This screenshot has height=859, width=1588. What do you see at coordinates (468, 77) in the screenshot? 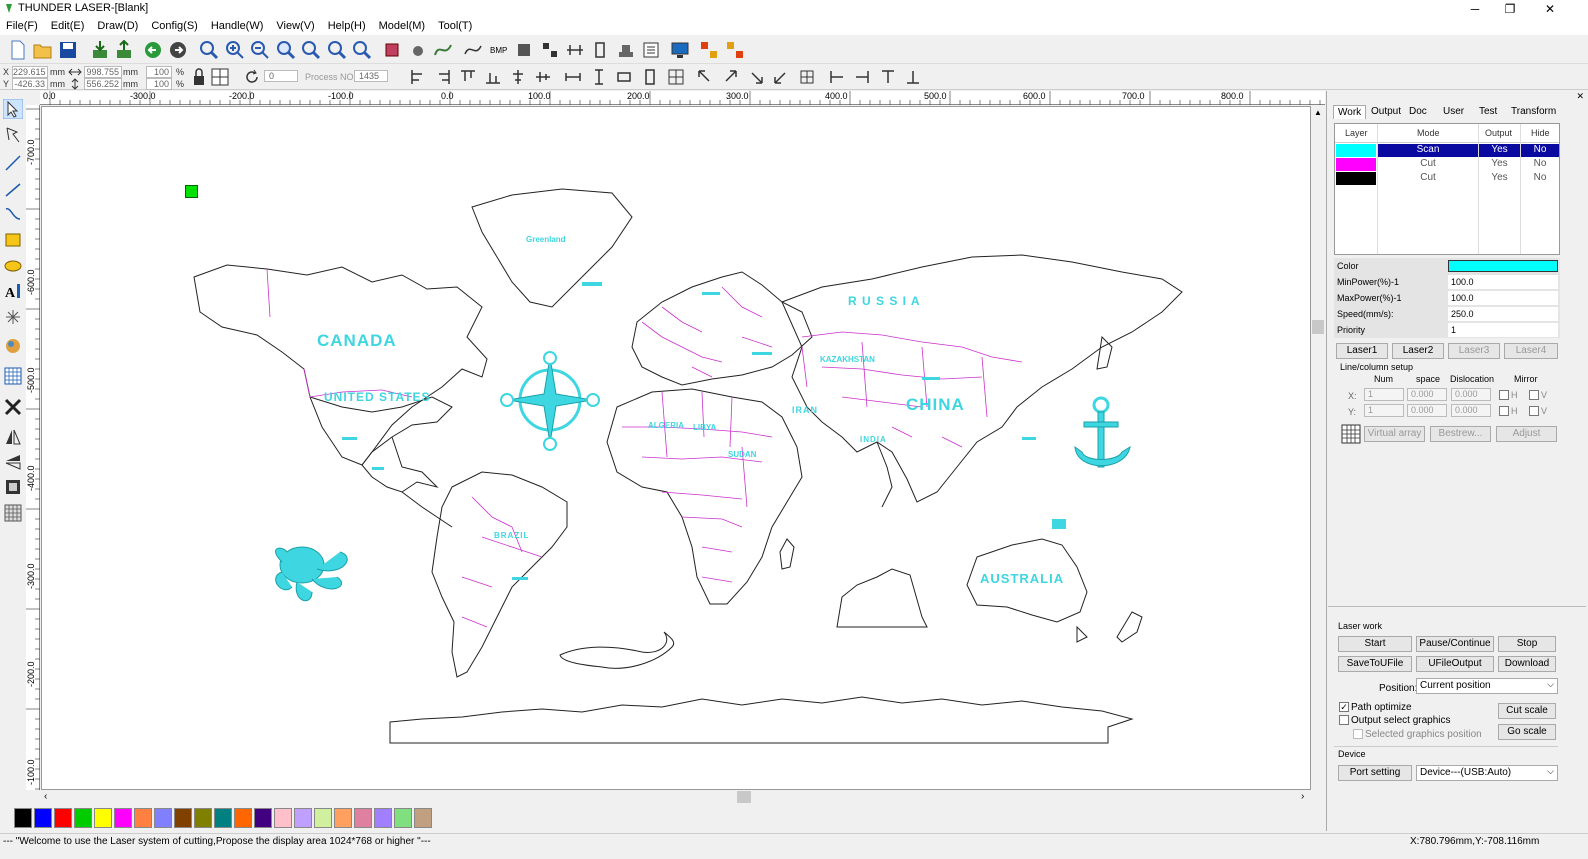
I see `align-top-icon` at bounding box center [468, 77].